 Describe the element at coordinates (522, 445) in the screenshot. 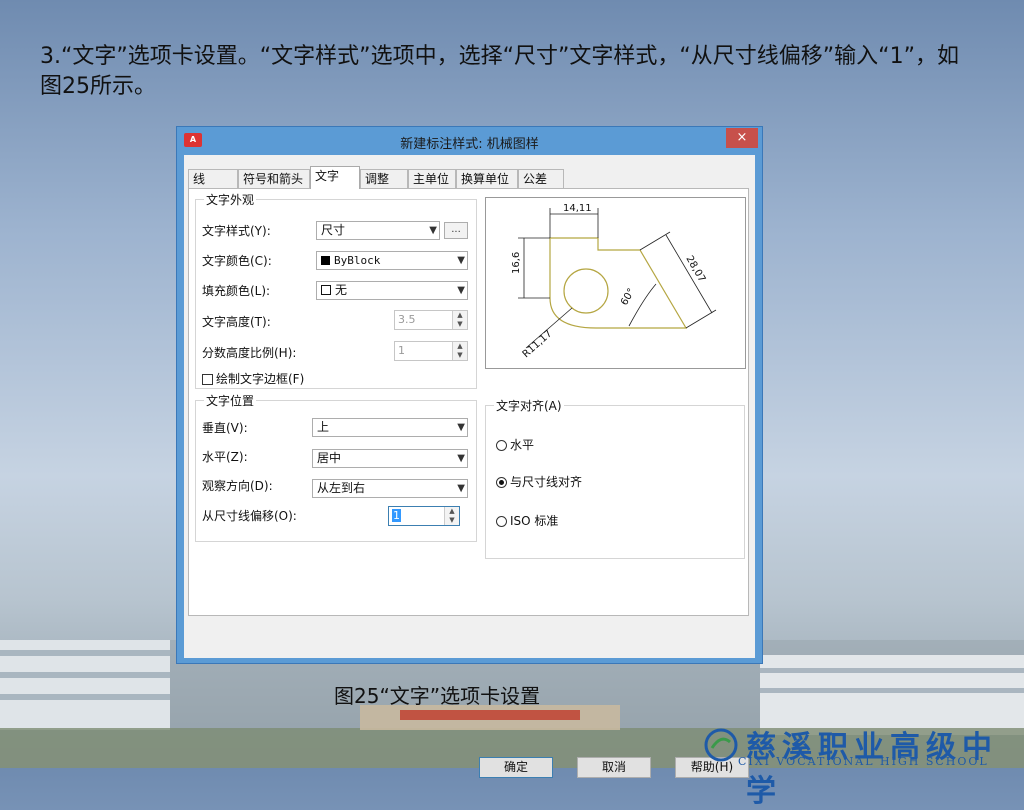

I see `align-horizontal-label: 水平` at that location.